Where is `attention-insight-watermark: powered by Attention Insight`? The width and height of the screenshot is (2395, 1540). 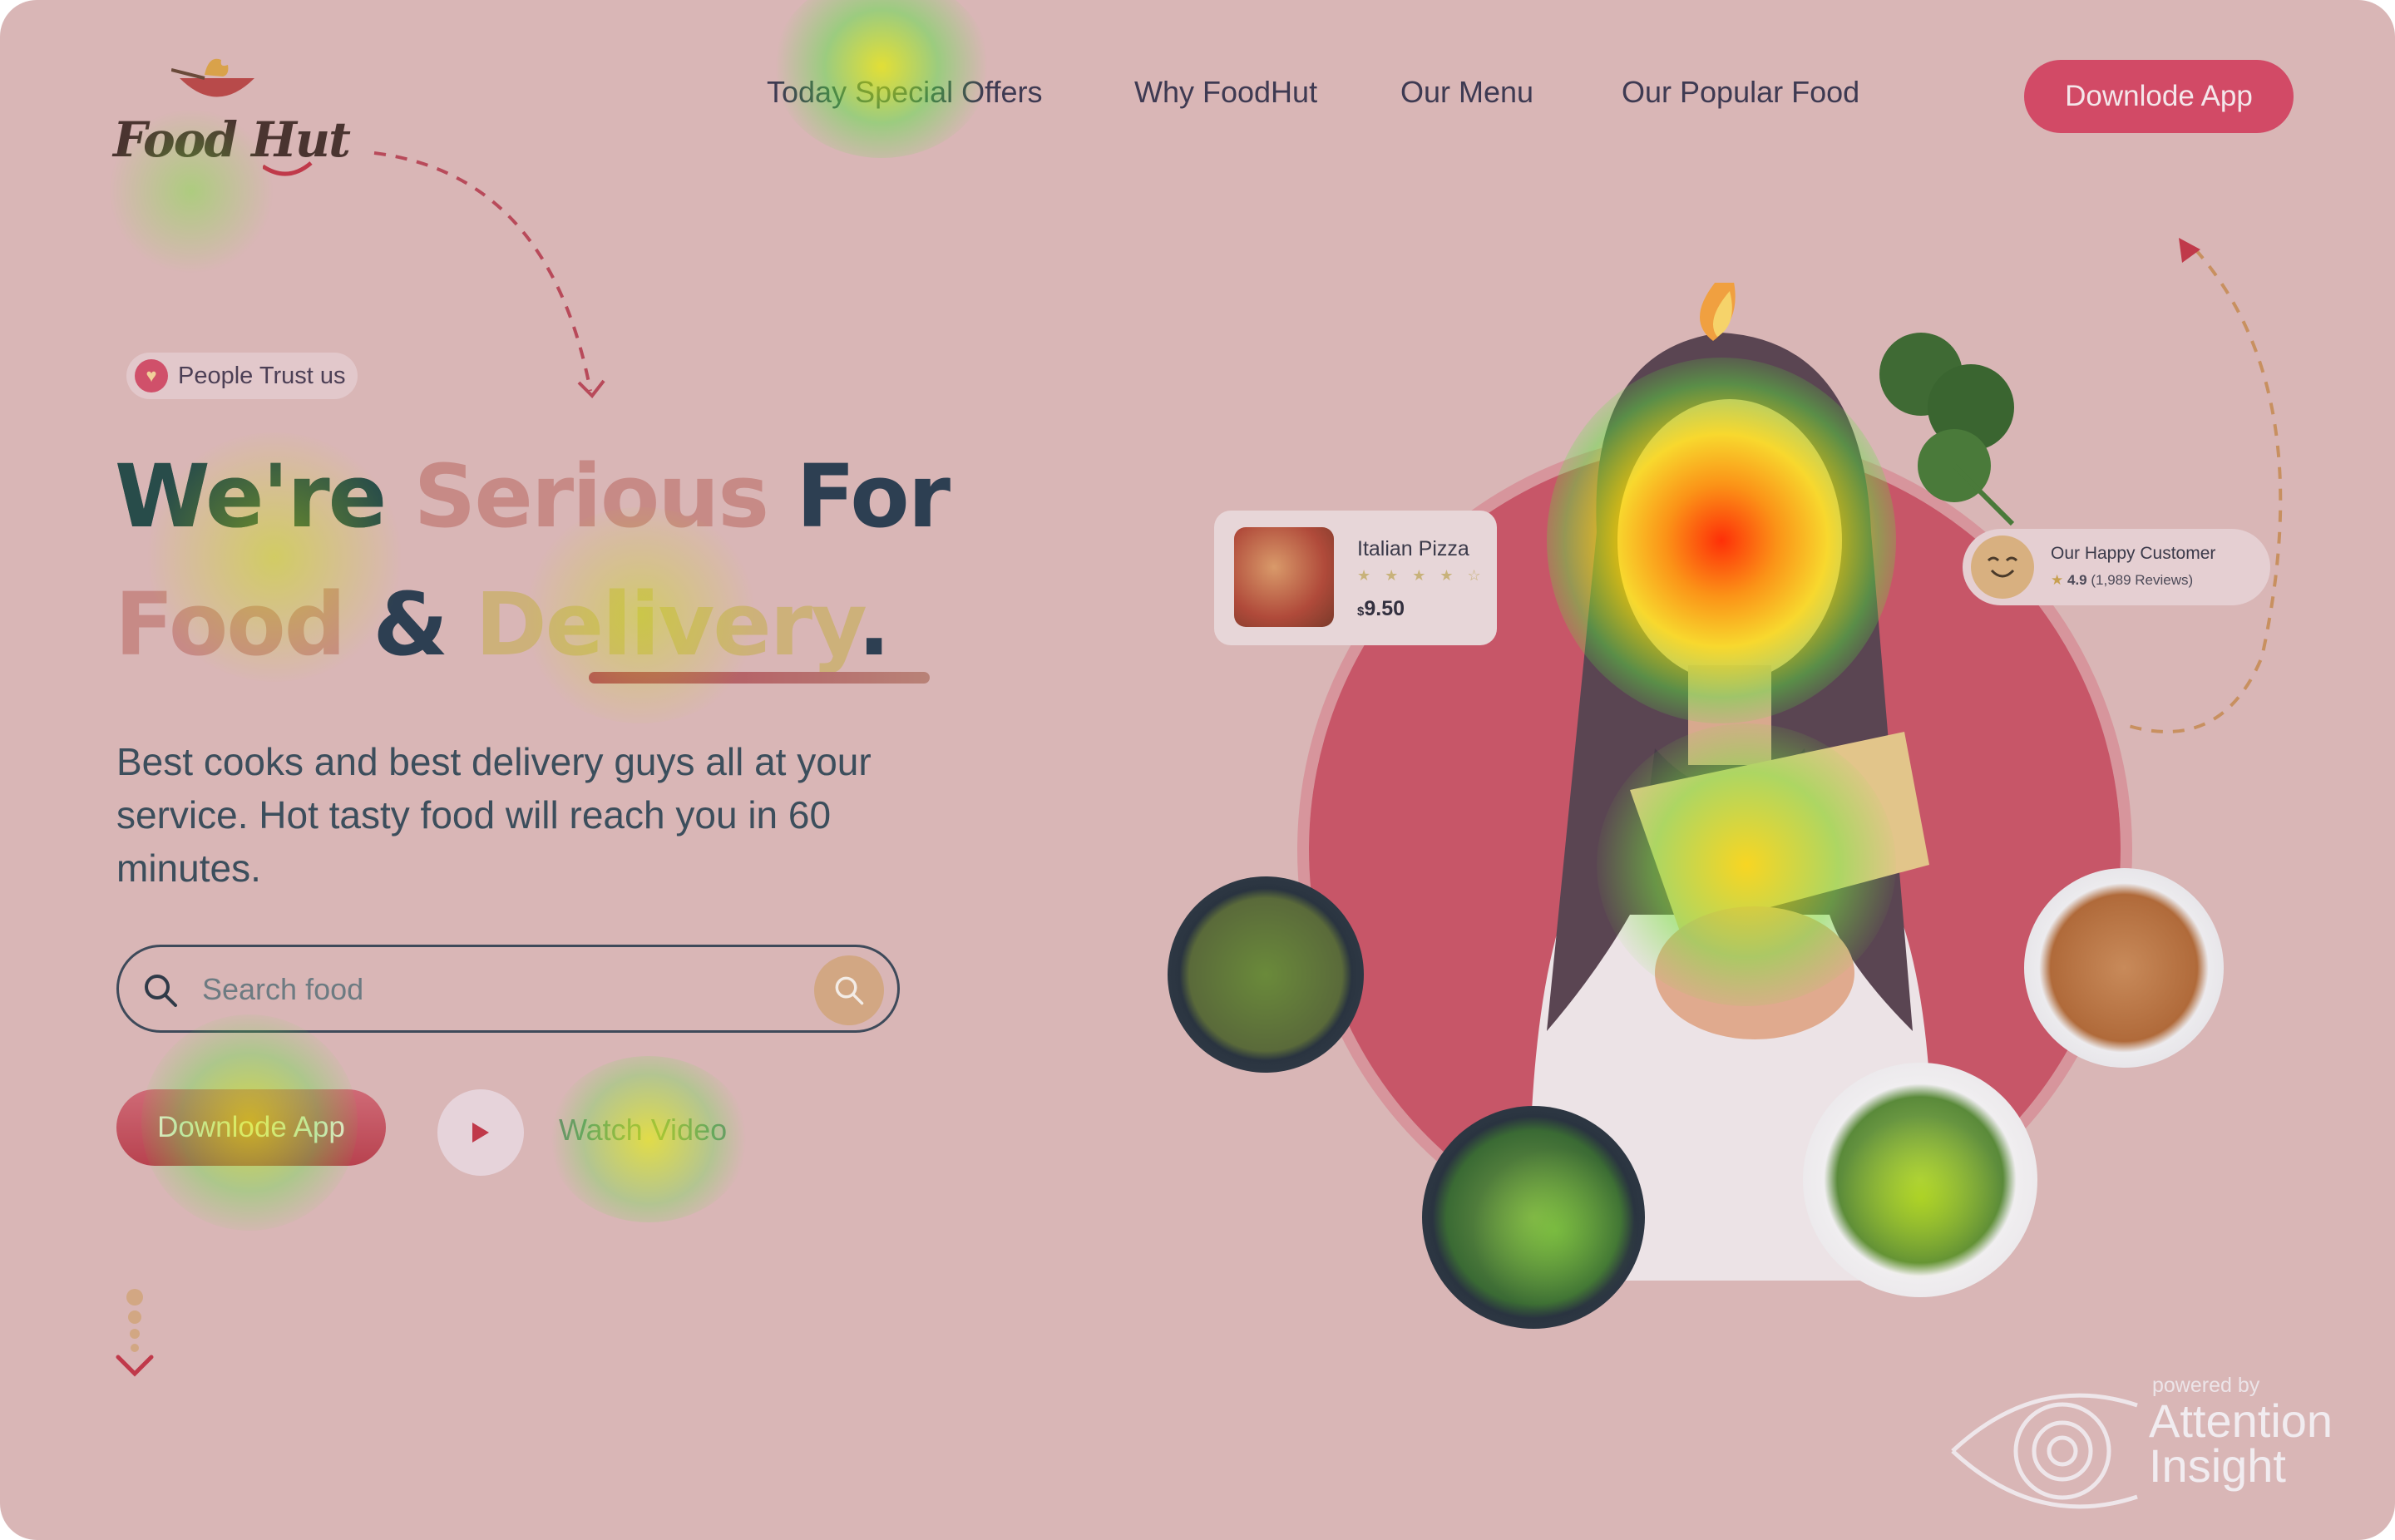 attention-insight-watermark: powered by Attention Insight is located at coordinates (2162, 1445).